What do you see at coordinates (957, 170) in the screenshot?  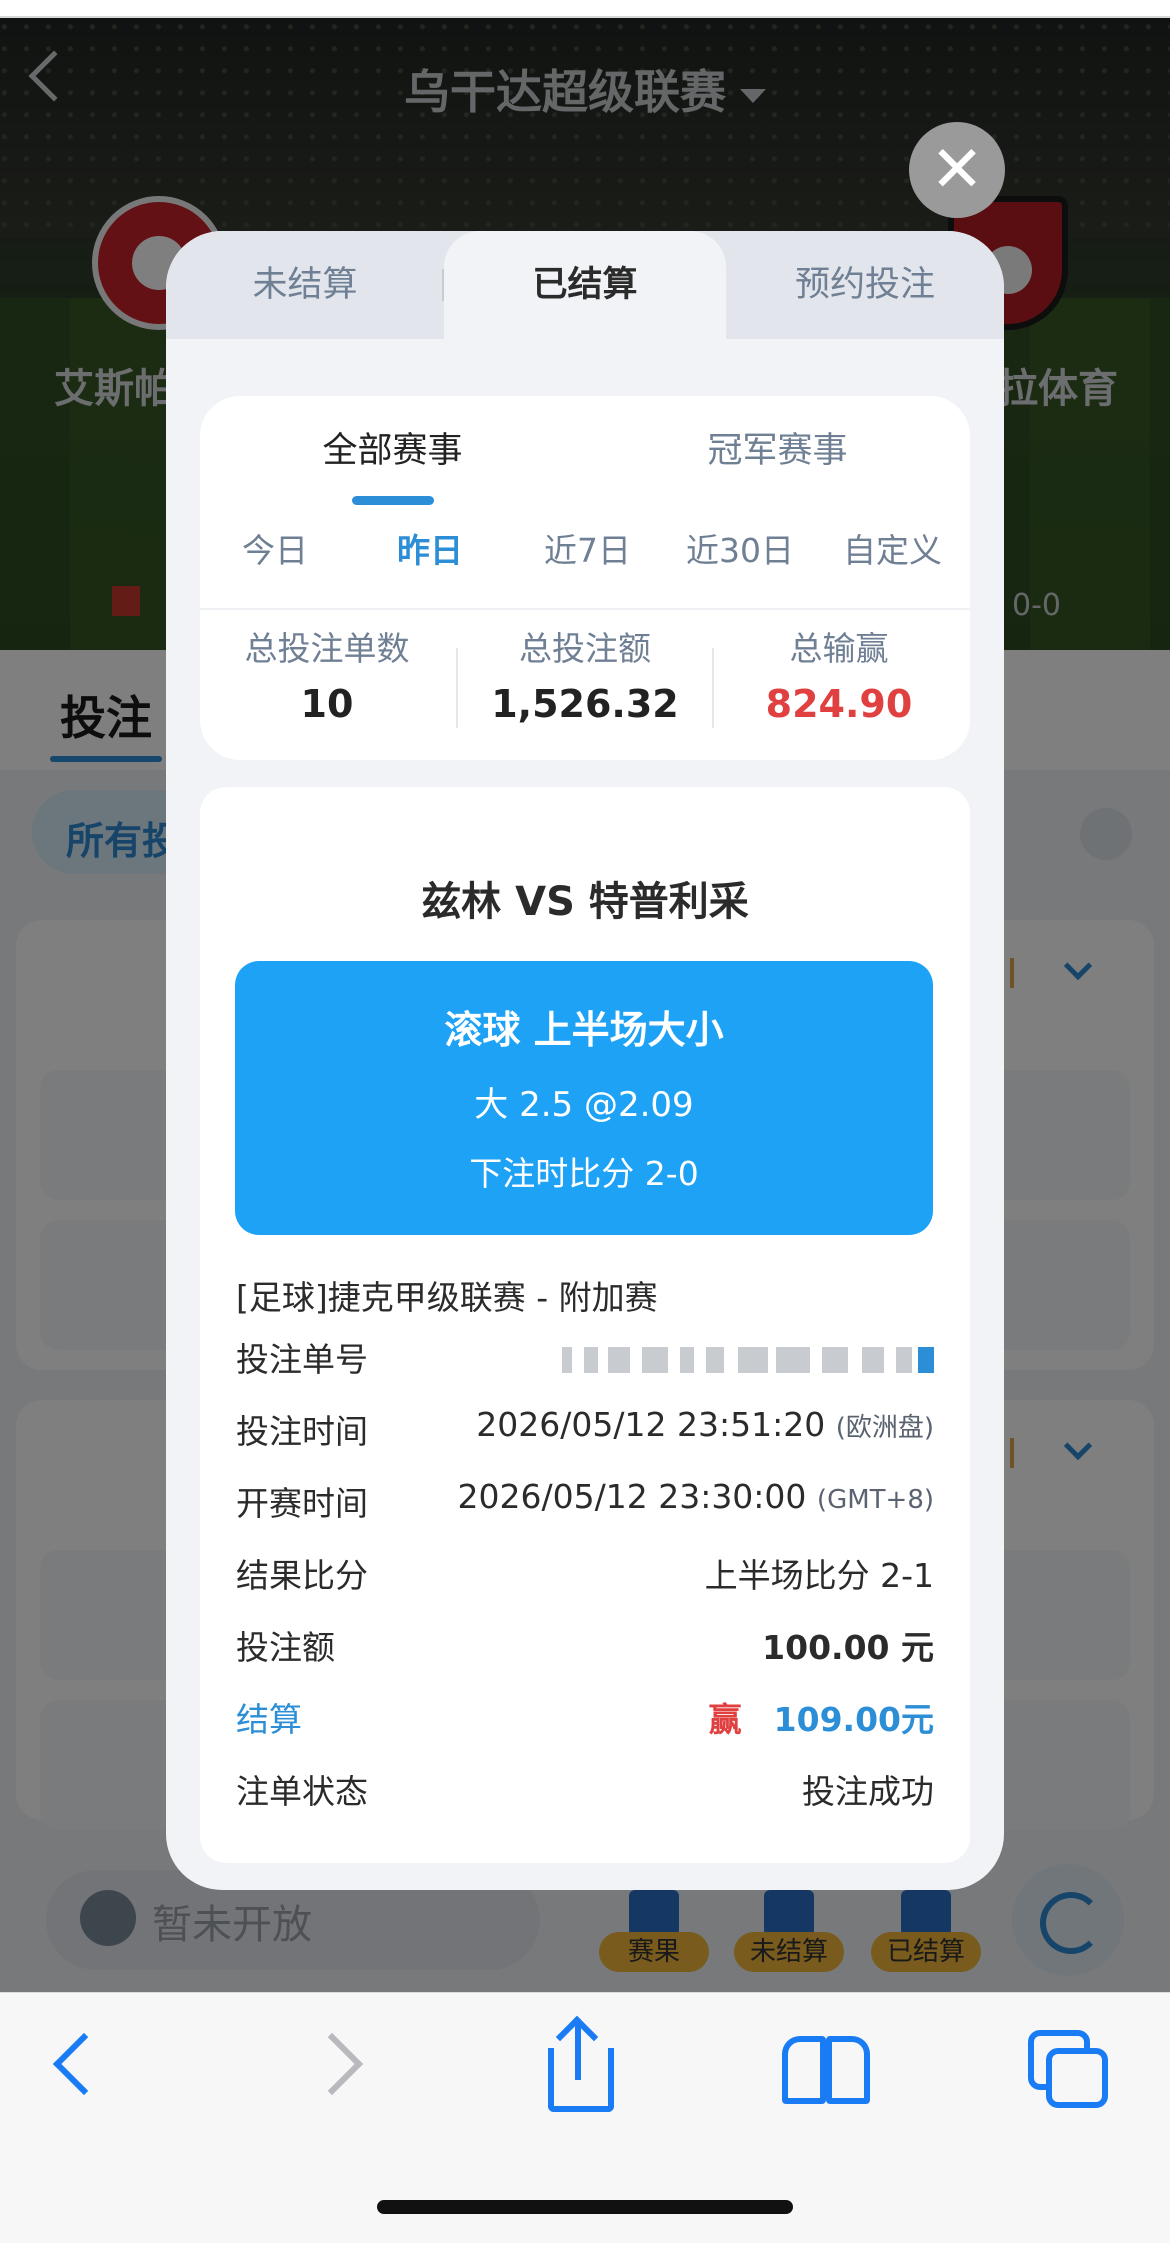 I see `close-icon: ✕` at bounding box center [957, 170].